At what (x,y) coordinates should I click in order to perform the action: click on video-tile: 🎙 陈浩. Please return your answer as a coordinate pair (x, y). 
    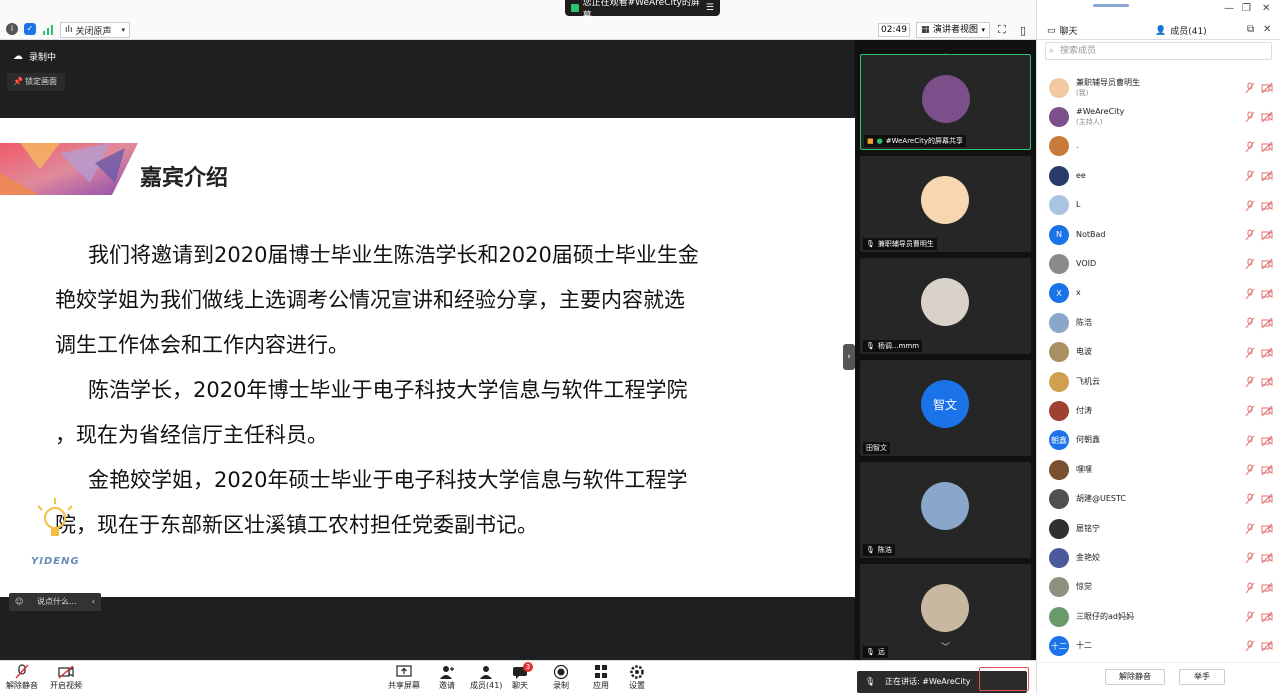
    Looking at the image, I should click on (945, 510).